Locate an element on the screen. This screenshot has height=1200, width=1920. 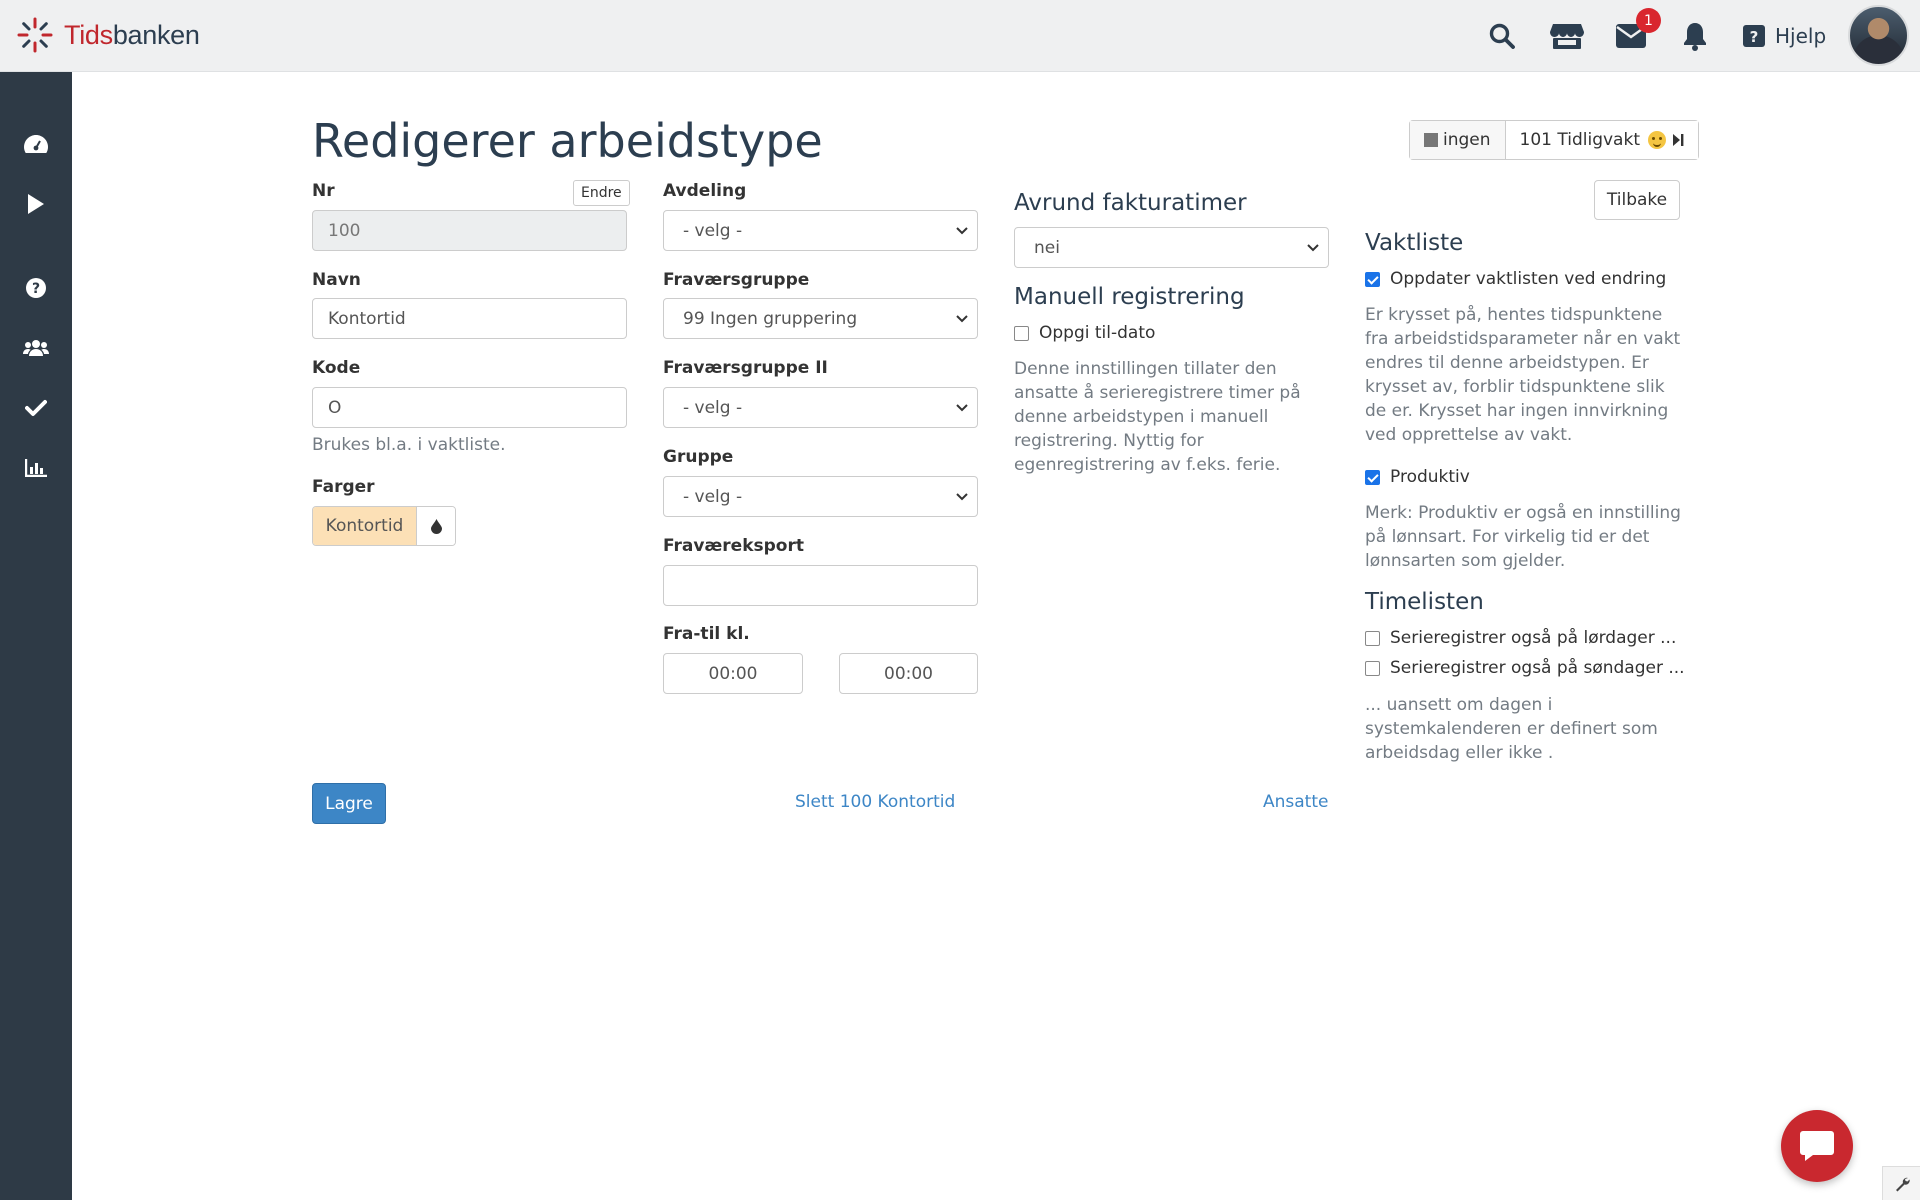
play-icon is located at coordinates (36, 204).